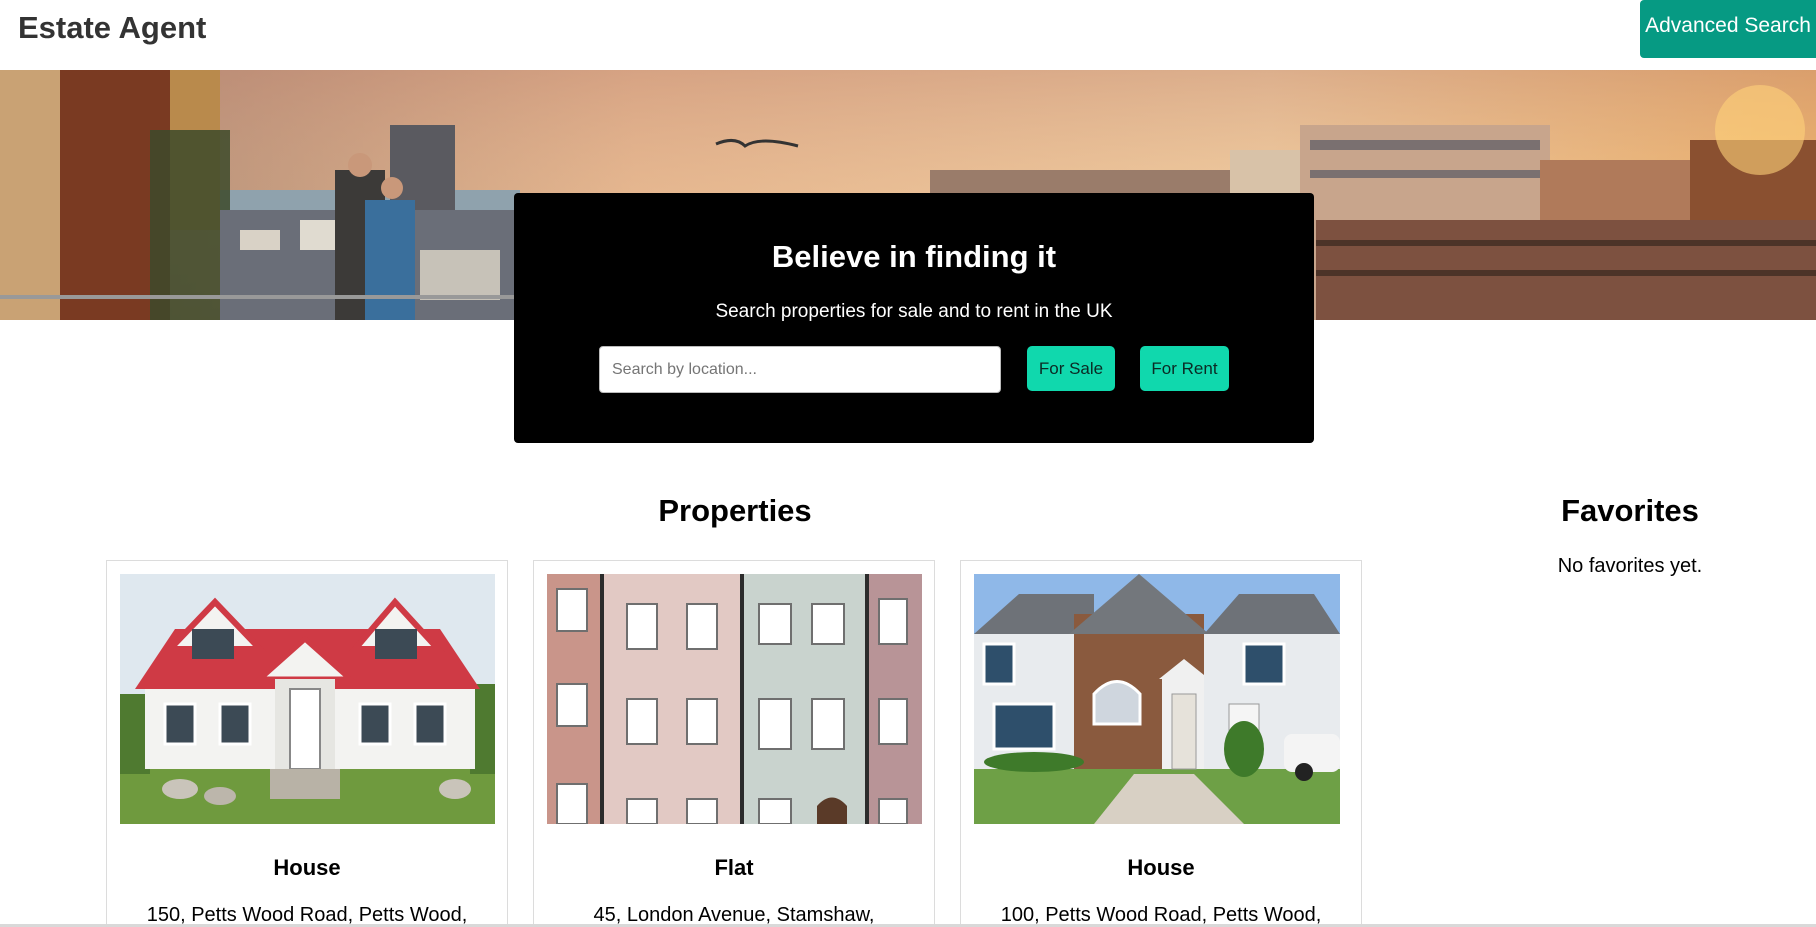 Image resolution: width=1816 pixels, height=927 pixels. I want to click on location-search-input, so click(800, 369).